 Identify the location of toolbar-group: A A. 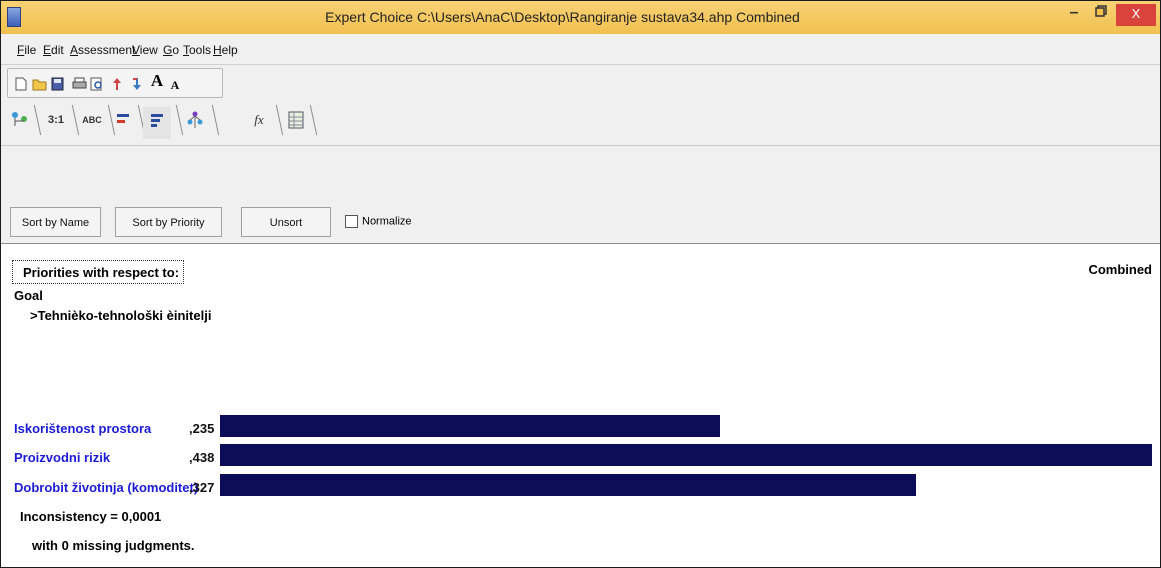
(115, 83).